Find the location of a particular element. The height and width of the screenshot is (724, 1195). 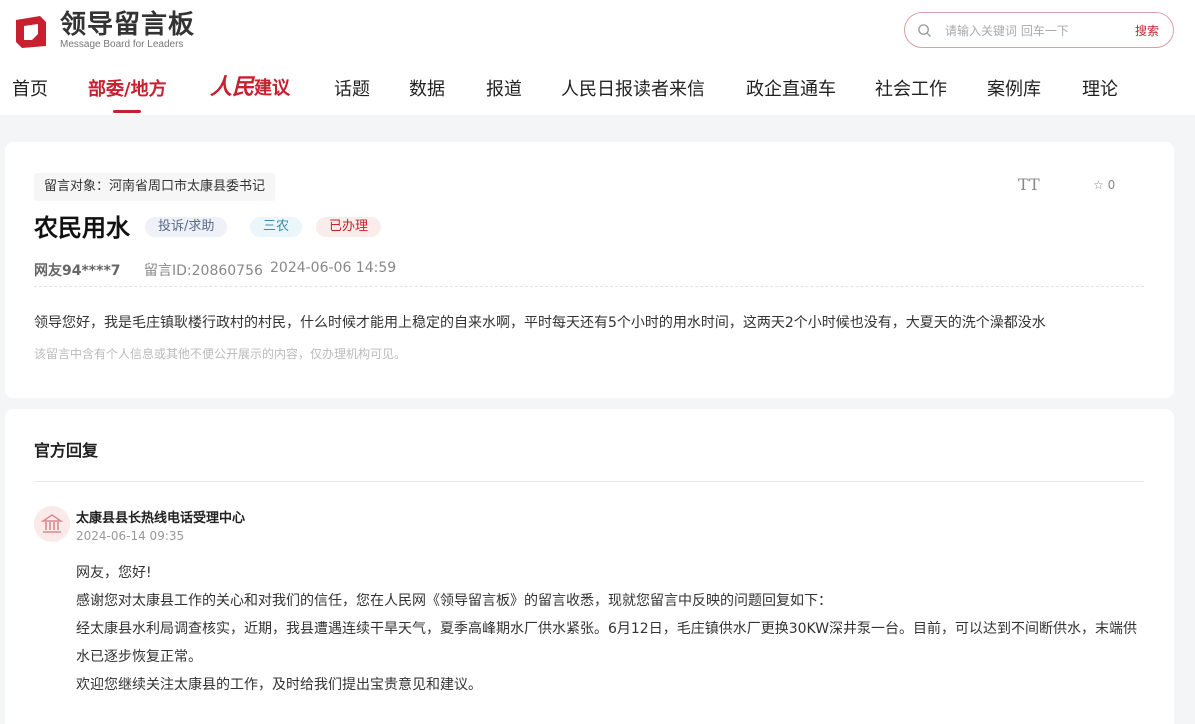

search-input is located at coordinates (1035, 31).